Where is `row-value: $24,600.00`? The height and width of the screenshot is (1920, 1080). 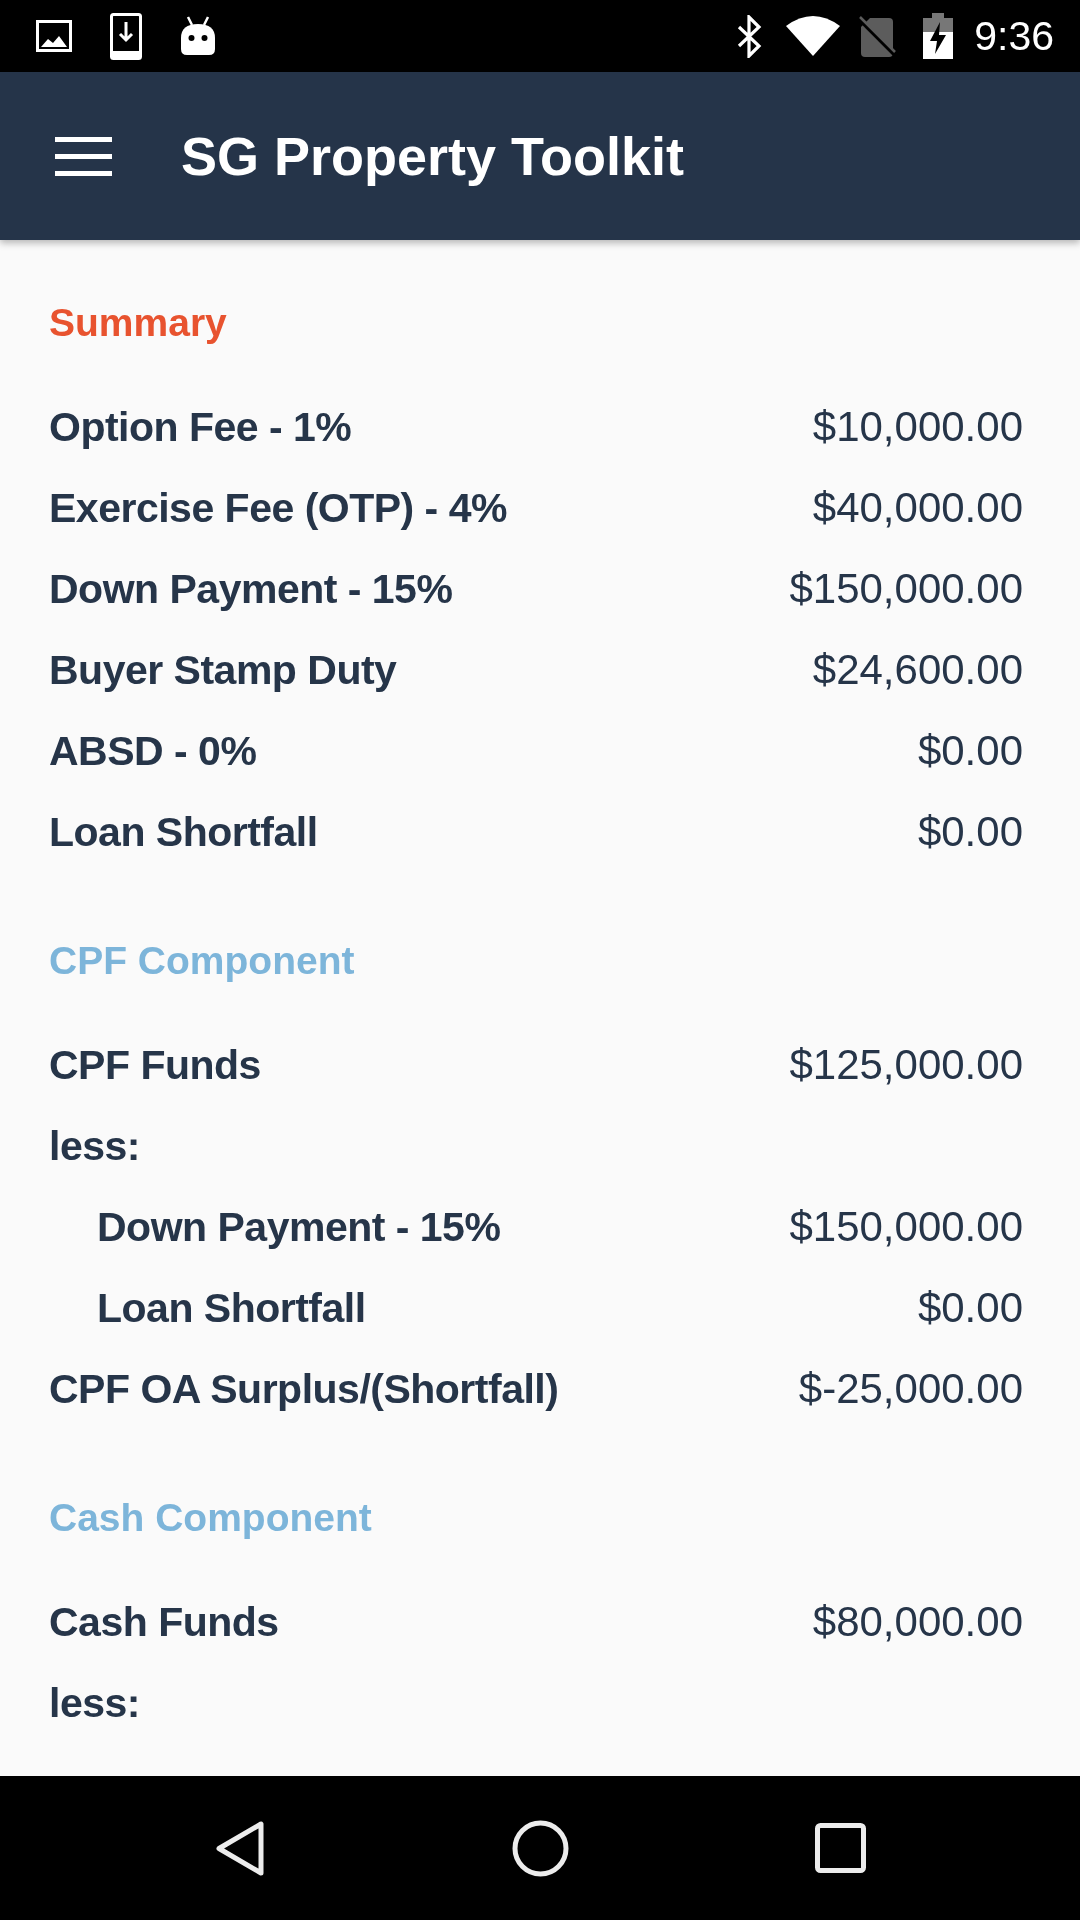 row-value: $24,600.00 is located at coordinates (917, 669).